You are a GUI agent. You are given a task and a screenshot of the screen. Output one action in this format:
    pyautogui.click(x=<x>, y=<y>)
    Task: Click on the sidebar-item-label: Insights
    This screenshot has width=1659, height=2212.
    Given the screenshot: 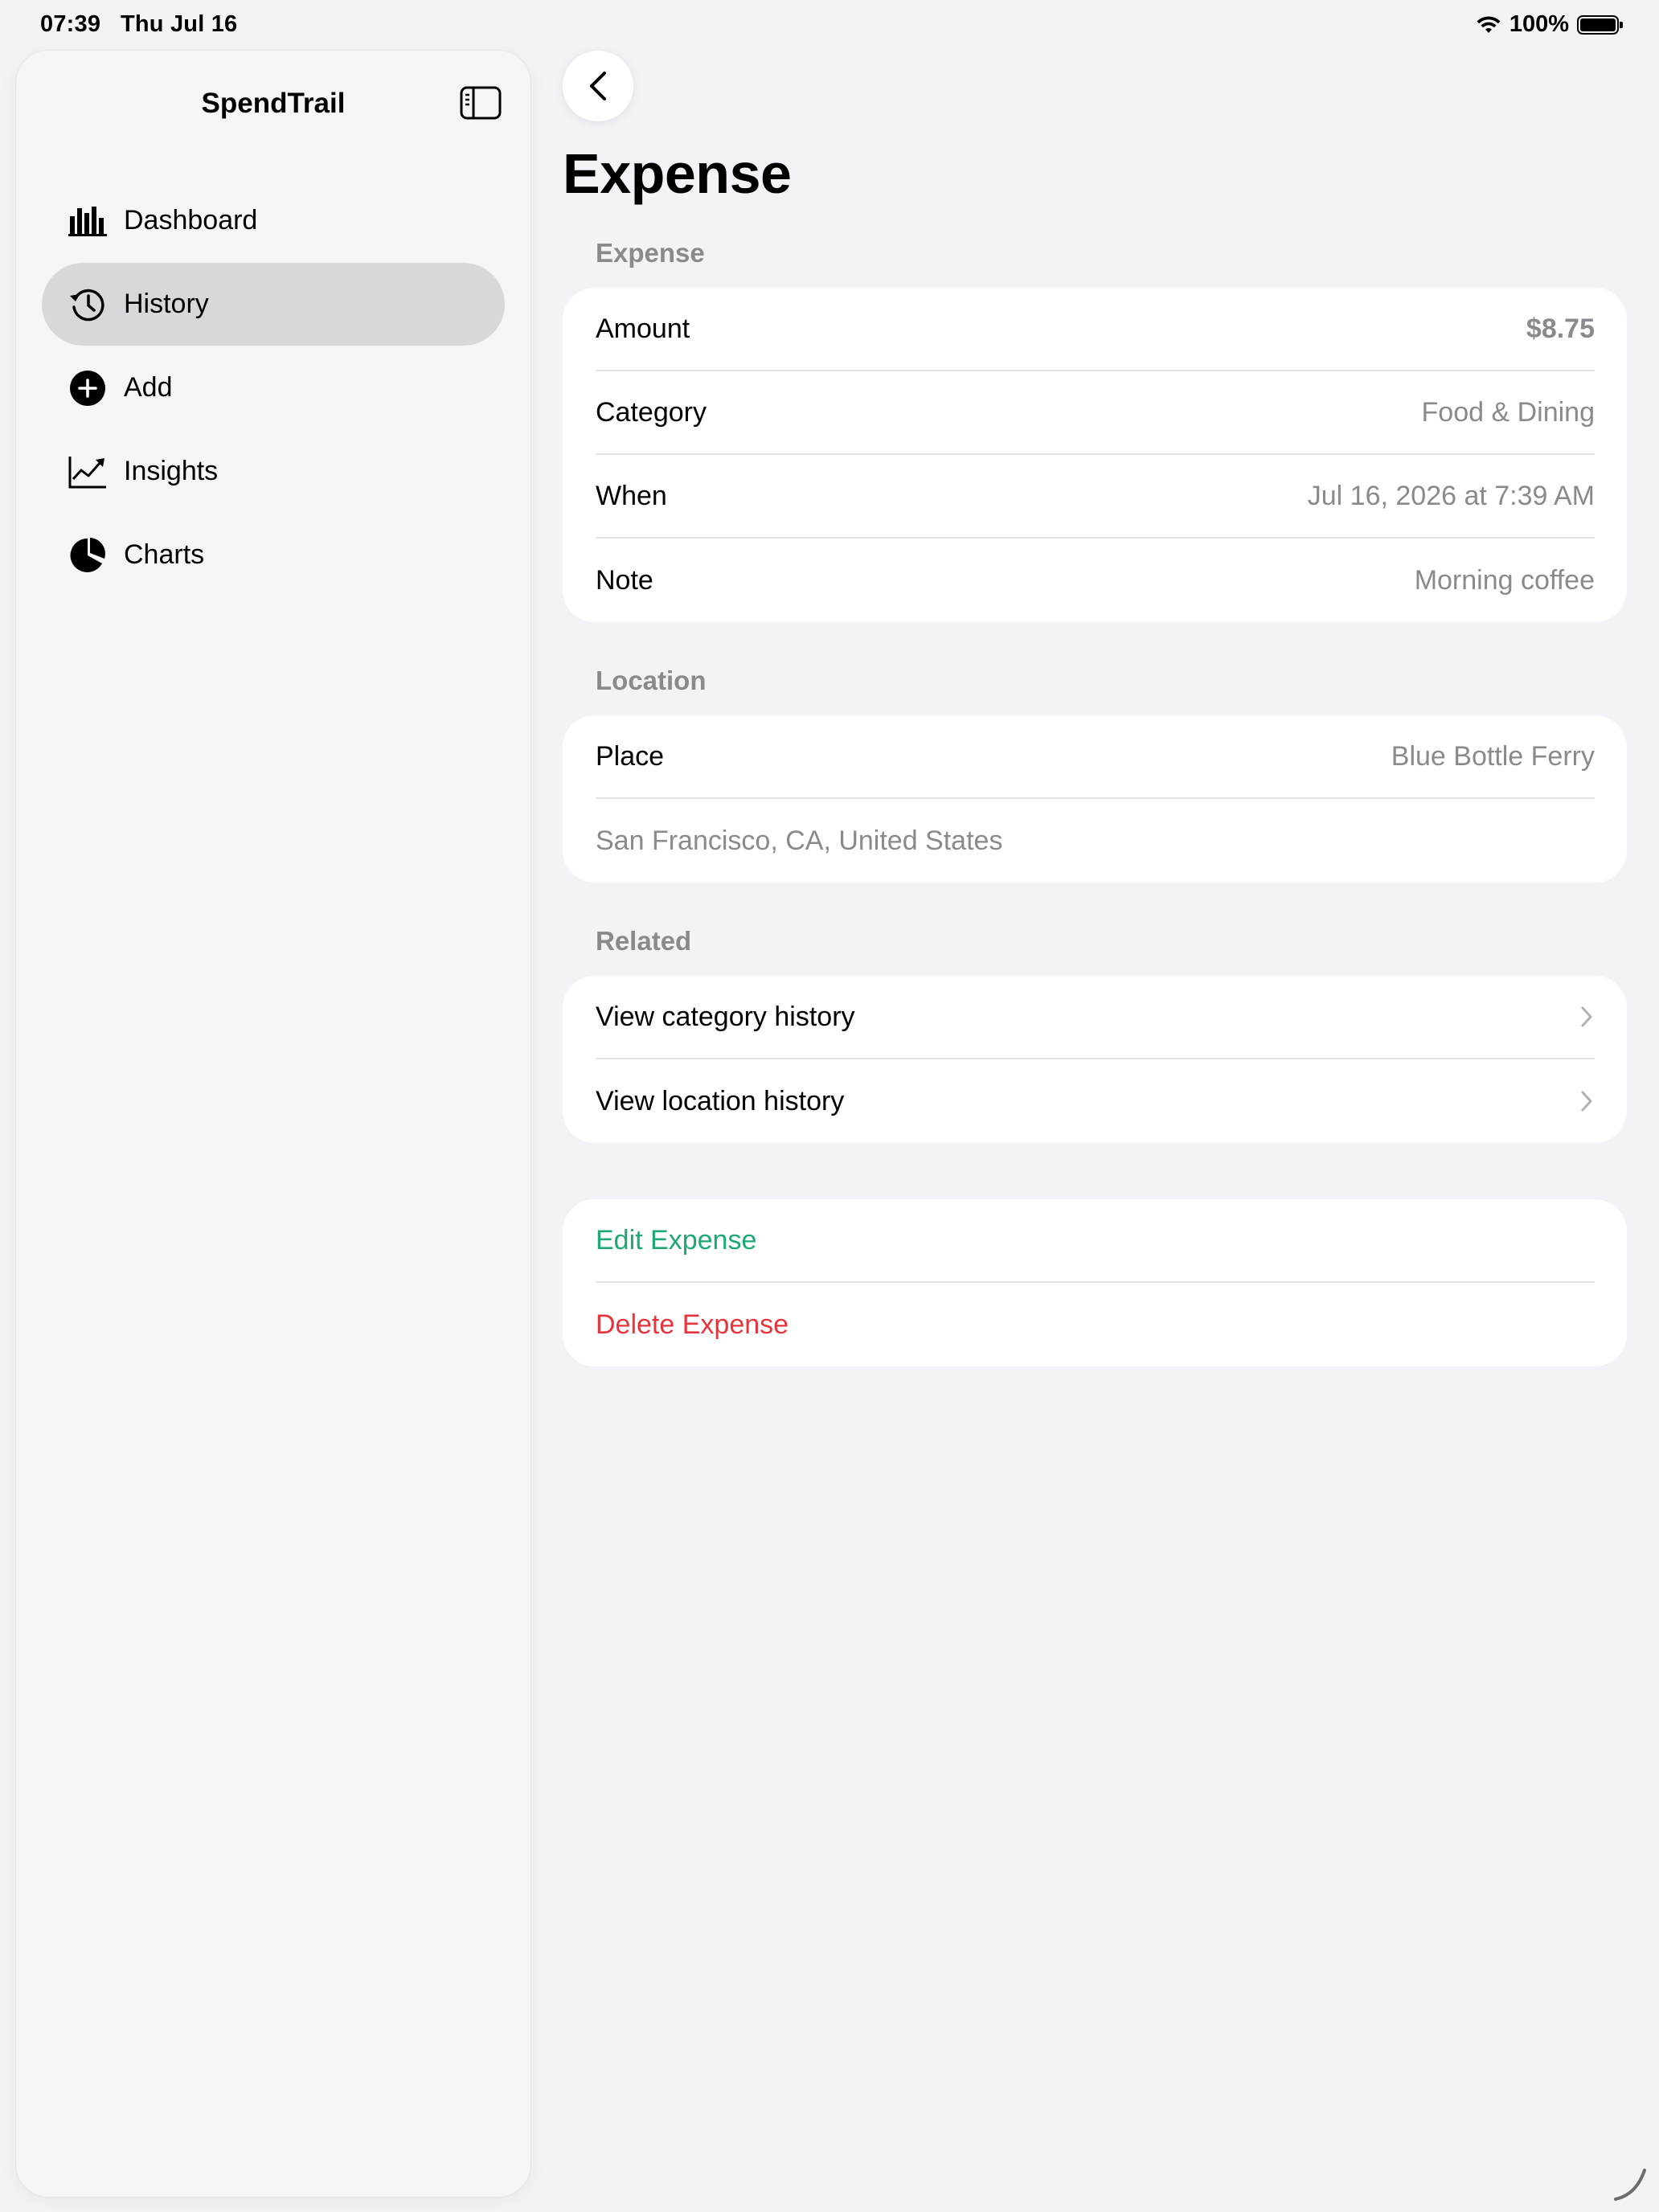 What is the action you would take?
    pyautogui.click(x=171, y=471)
    